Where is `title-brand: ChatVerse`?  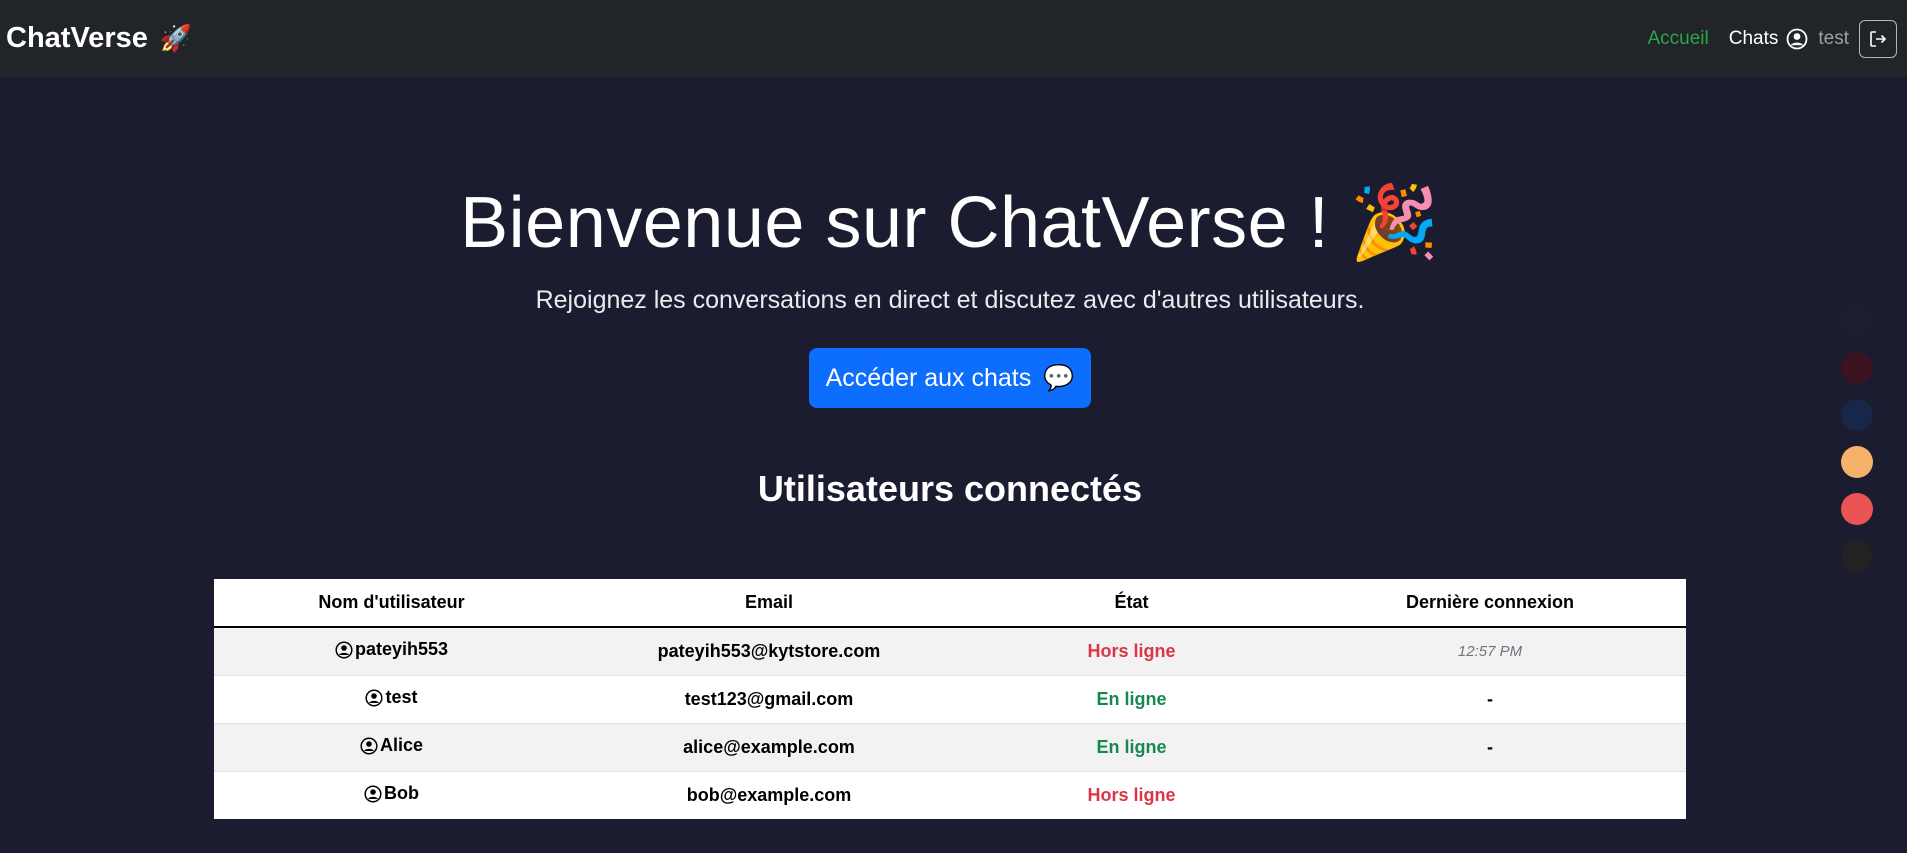 title-brand: ChatVerse is located at coordinates (1118, 223).